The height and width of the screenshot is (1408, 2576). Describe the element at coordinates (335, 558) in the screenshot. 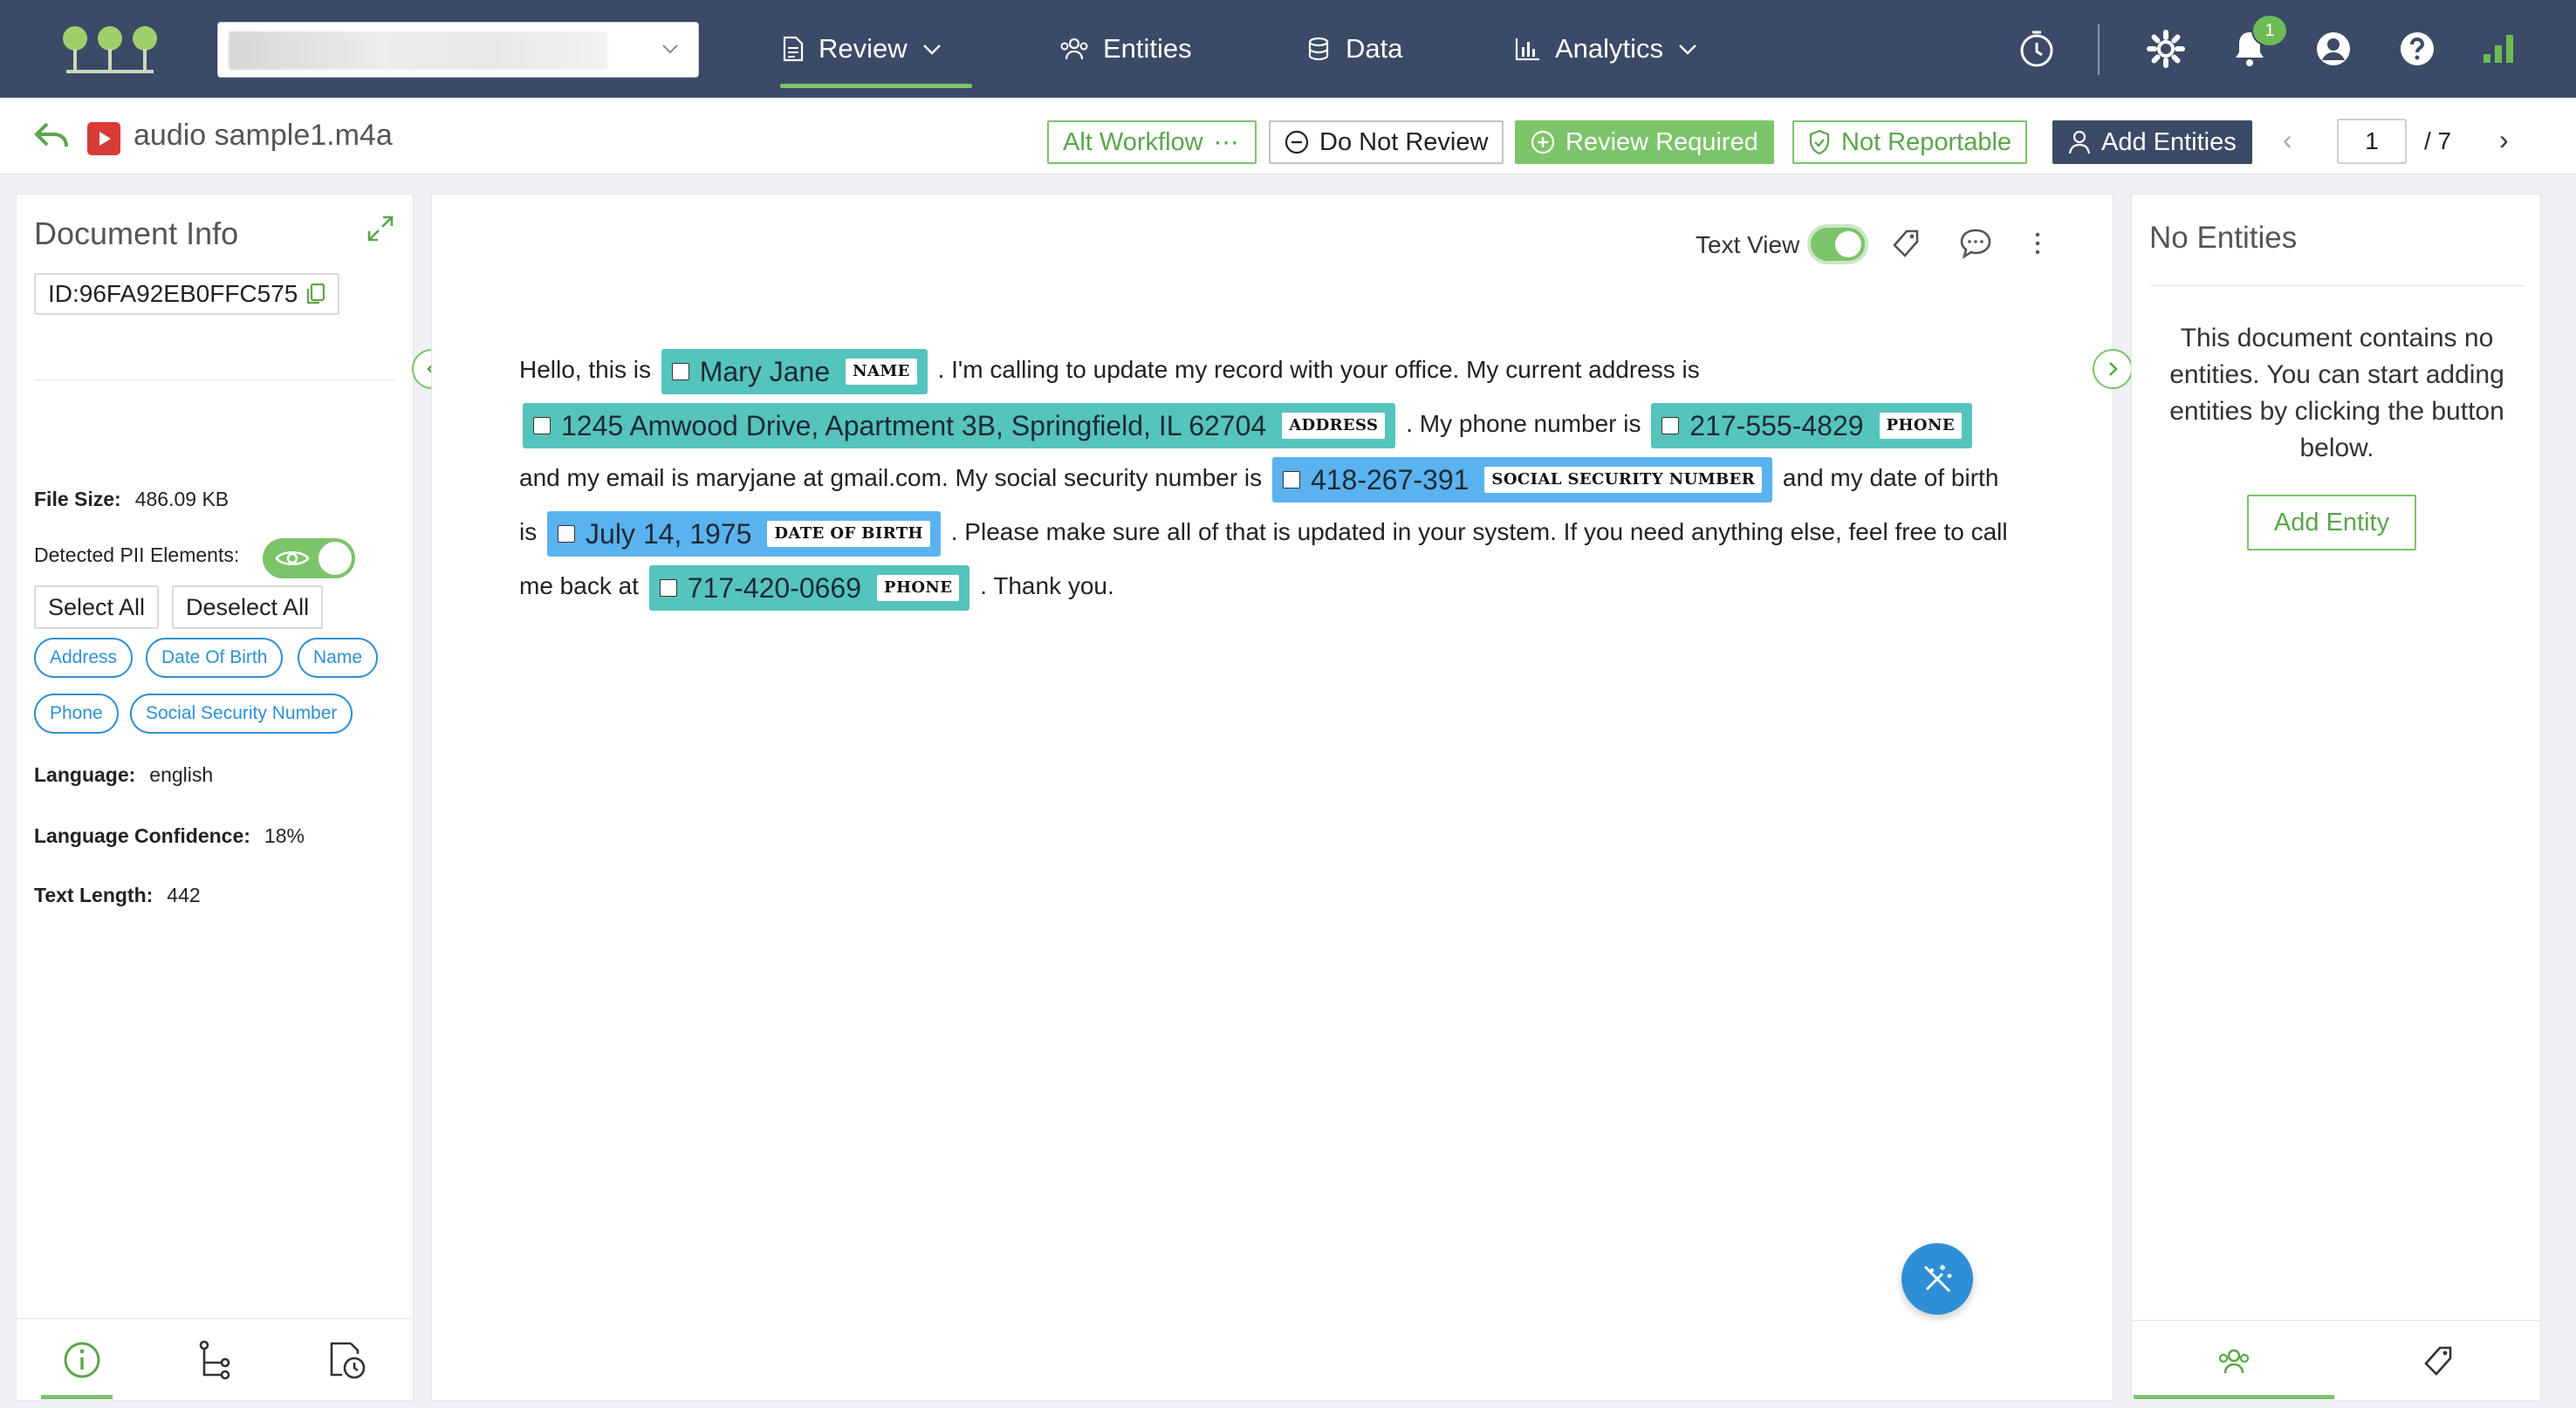

I see `toggle-knob` at that location.